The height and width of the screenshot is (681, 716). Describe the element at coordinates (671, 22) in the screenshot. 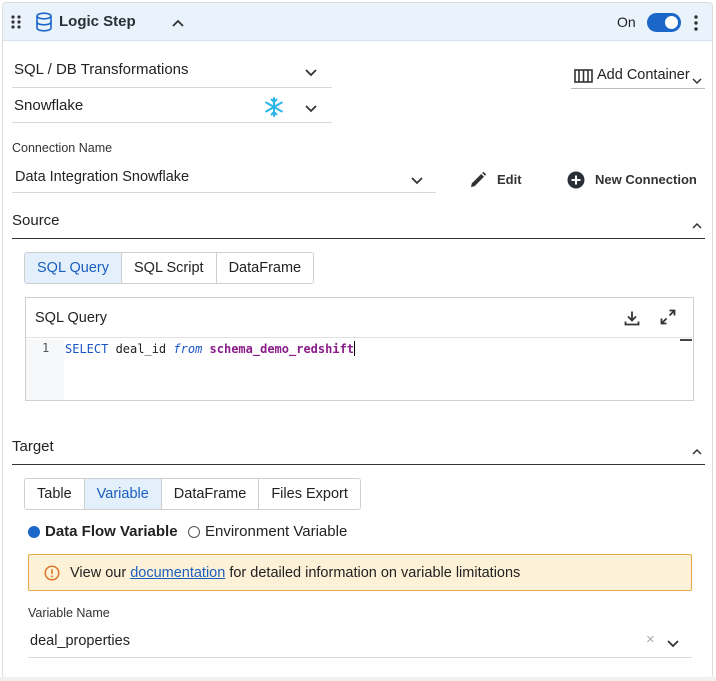

I see `toggle-knob` at that location.